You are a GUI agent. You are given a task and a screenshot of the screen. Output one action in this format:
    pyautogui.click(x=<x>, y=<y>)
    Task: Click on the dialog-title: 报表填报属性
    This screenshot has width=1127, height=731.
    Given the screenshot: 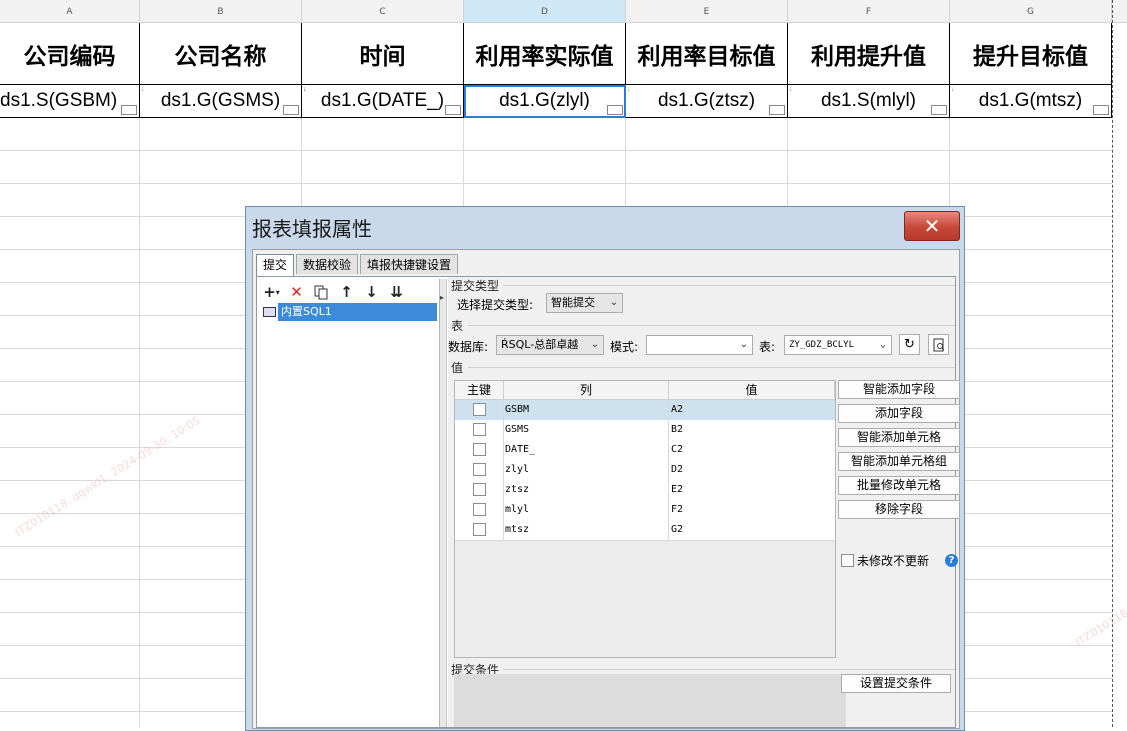 What is the action you would take?
    pyautogui.click(x=312, y=229)
    